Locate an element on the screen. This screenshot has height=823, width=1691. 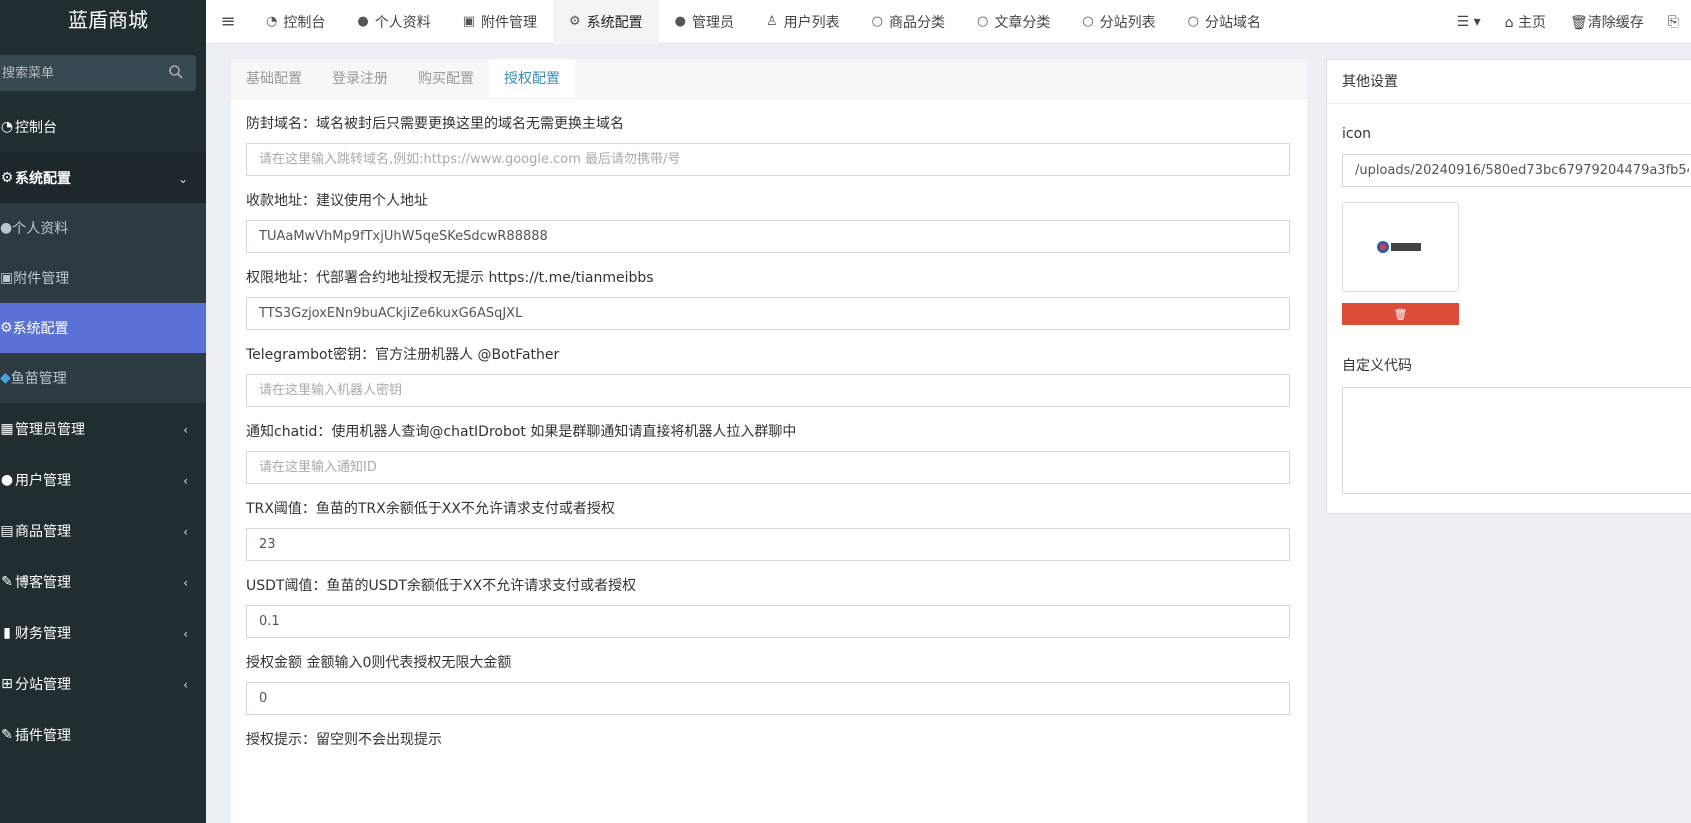
sitemap-icon: ⊞ is located at coordinates (7, 683).